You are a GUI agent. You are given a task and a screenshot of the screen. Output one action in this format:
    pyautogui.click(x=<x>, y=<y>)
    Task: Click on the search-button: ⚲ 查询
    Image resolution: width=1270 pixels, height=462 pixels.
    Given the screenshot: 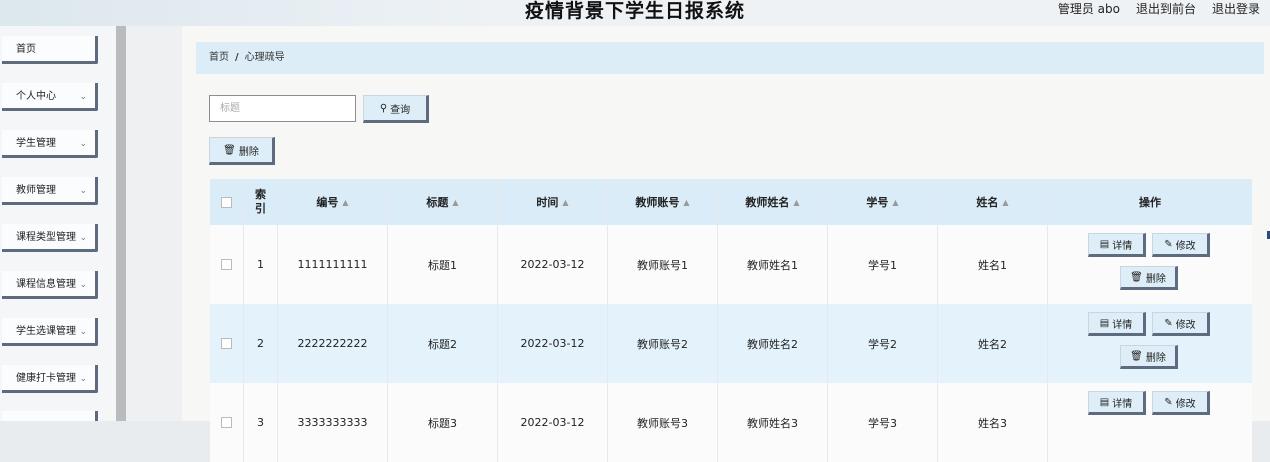 What is the action you would take?
    pyautogui.click(x=396, y=109)
    